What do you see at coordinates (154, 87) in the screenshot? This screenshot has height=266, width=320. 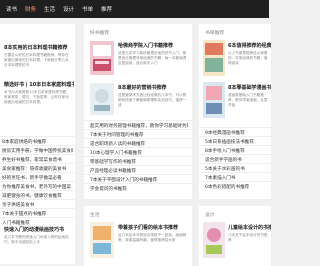 I see `article-headline: 8本最好的营销书推荐` at bounding box center [154, 87].